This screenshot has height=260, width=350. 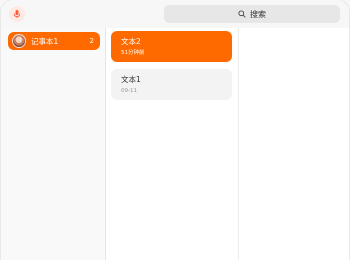 What do you see at coordinates (131, 79) in the screenshot?
I see `note-title: 文本1` at bounding box center [131, 79].